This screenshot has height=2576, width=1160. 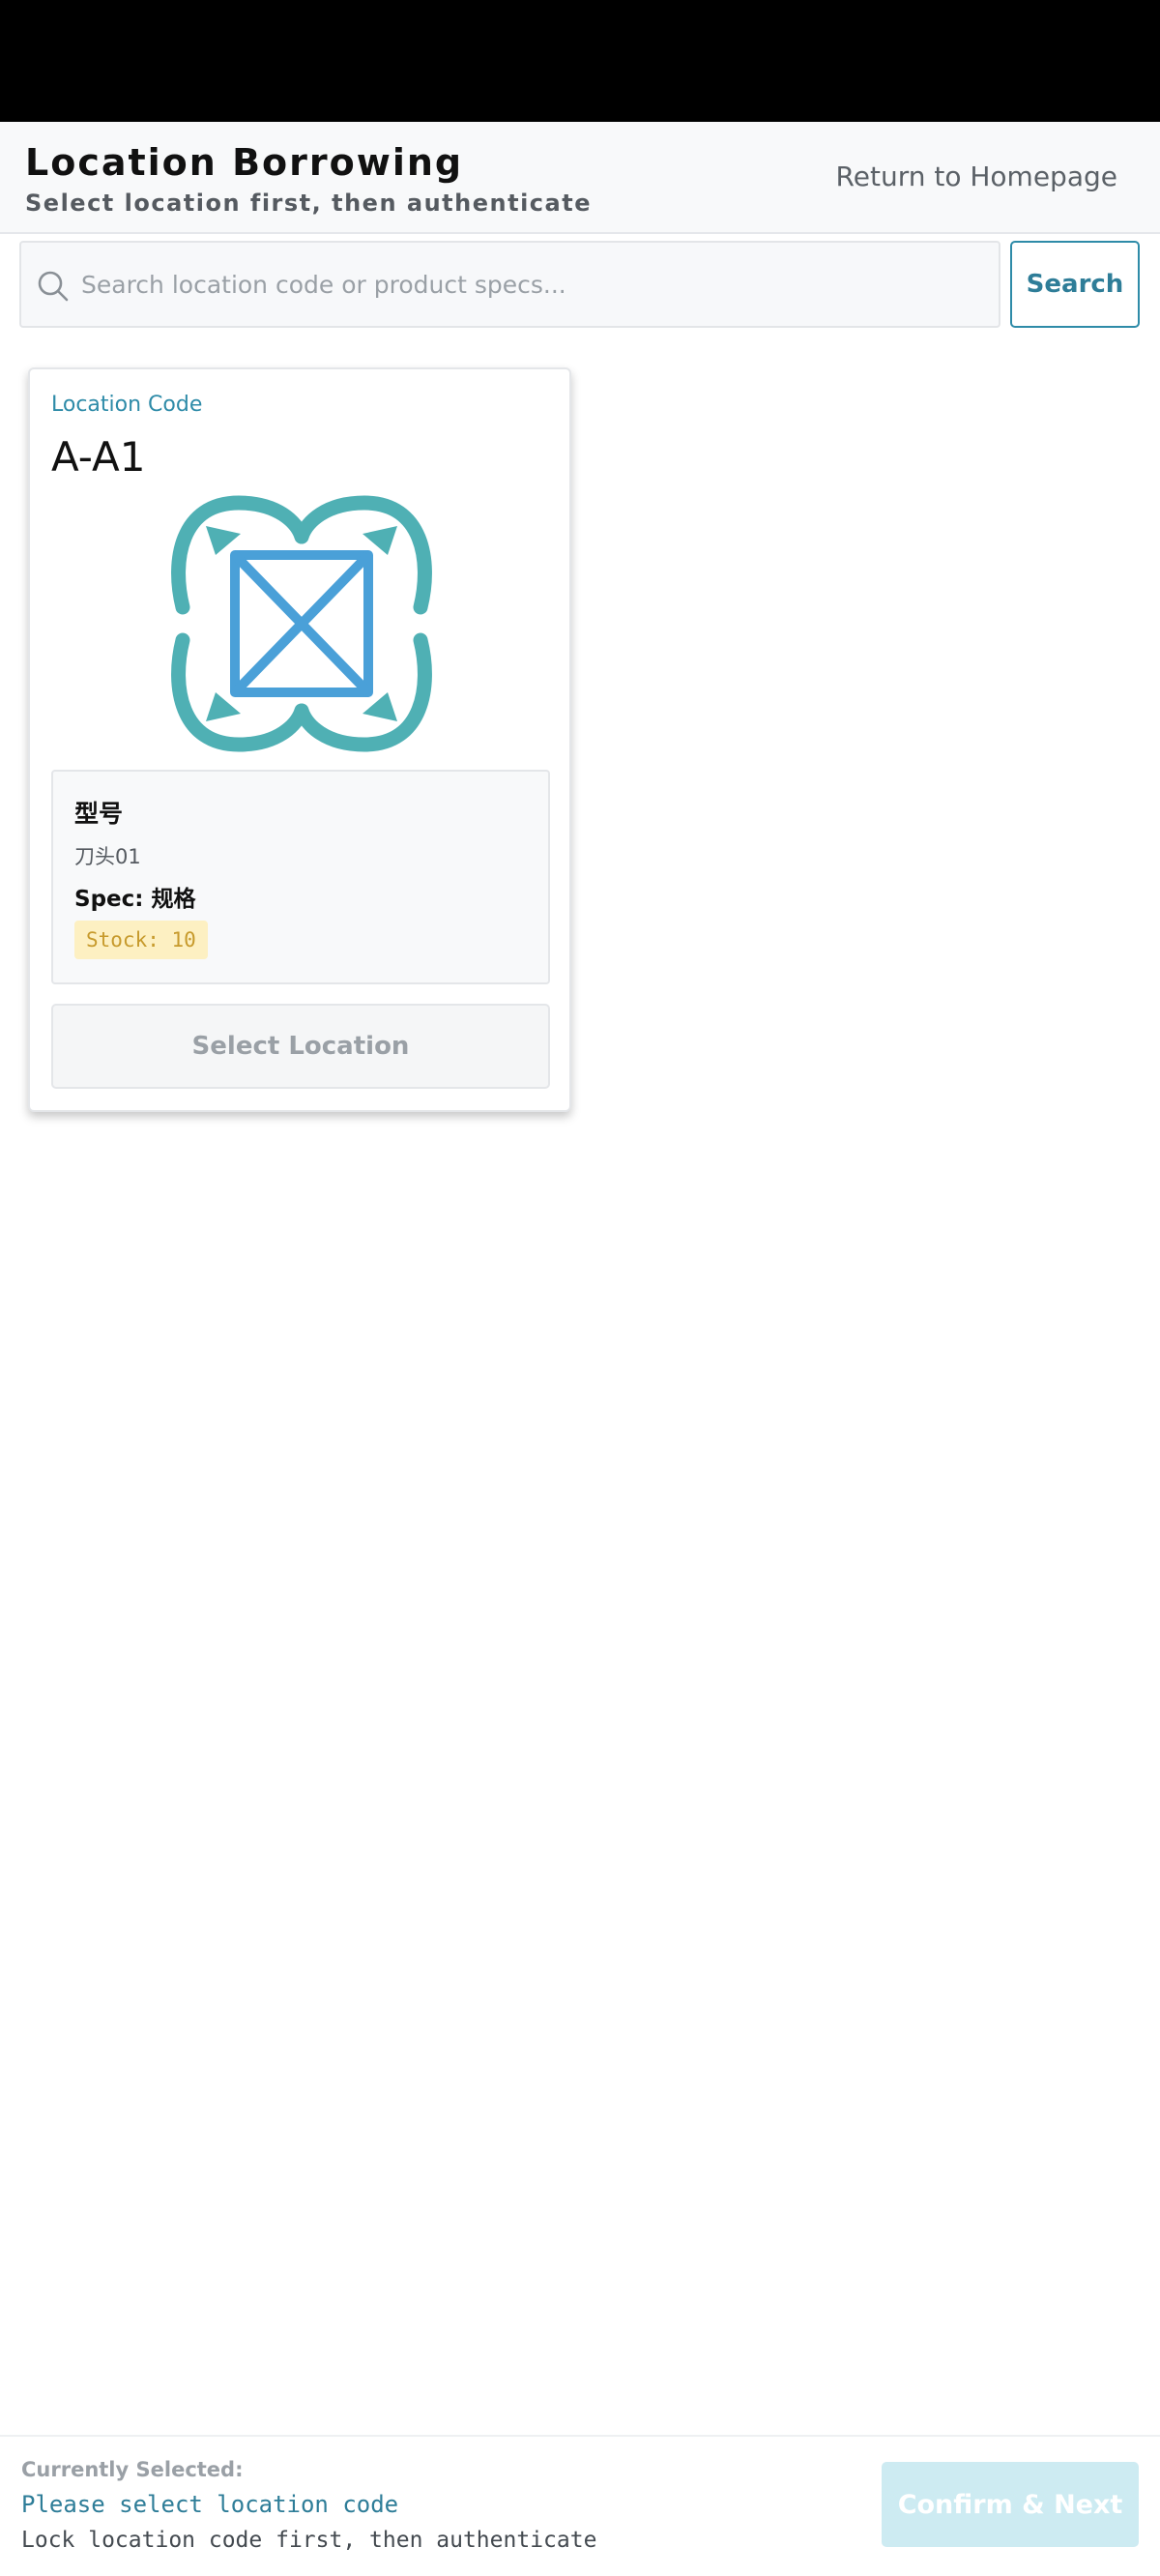 I want to click on confirm-next-button: Confirm & Next, so click(x=1011, y=2504).